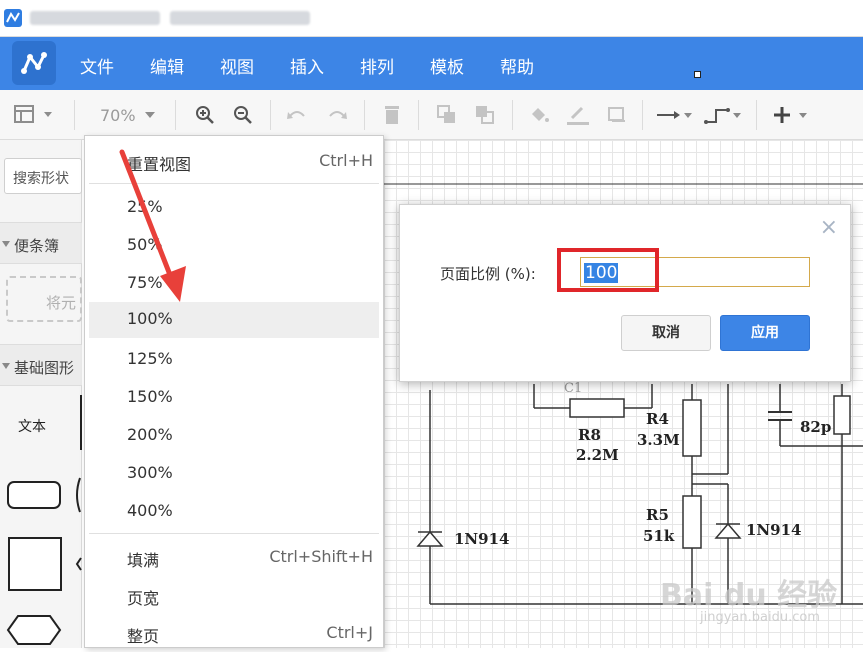 The height and width of the screenshot is (652, 863). Describe the element at coordinates (150, 115) in the screenshot. I see `zoom-dropdown-arrow-icon` at that location.